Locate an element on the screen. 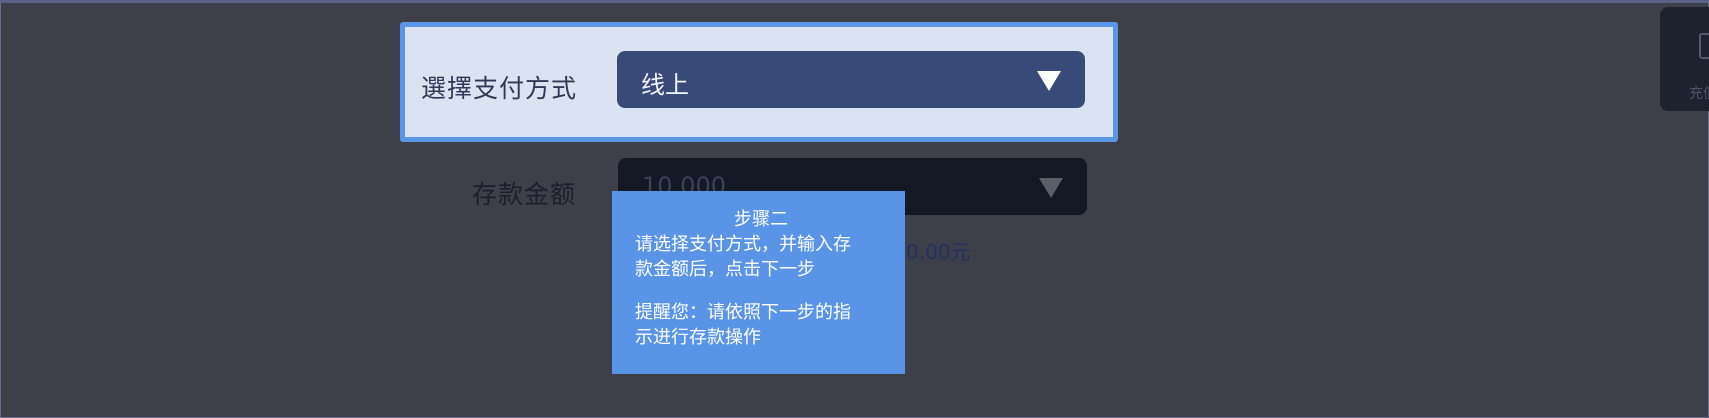 Image resolution: width=1709 pixels, height=418 pixels. tooltip-text-line: 请选择支付方式，并输入存 is located at coordinates (743, 244).